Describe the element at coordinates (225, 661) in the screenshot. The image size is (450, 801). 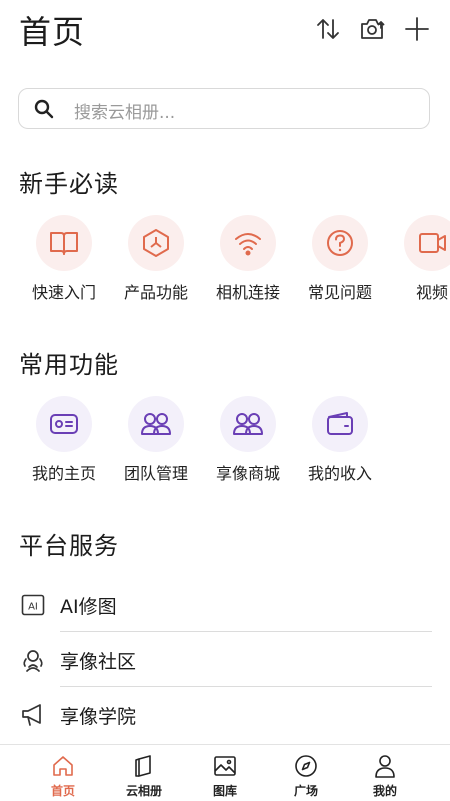
I see `service-item-community: 享像社区` at that location.